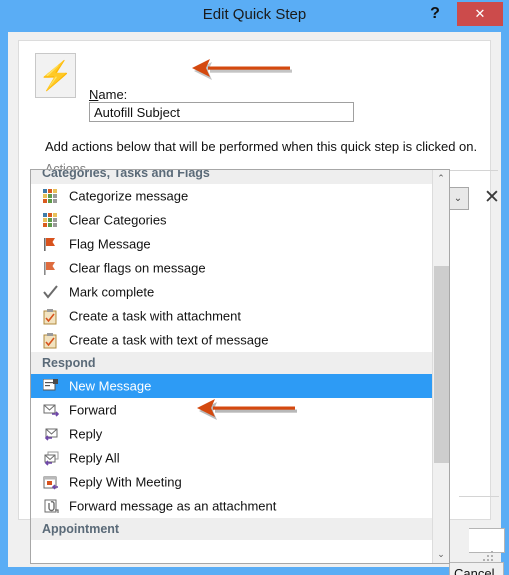  What do you see at coordinates (155, 316) in the screenshot?
I see `dropdown-item-label: Create a task with attachment` at bounding box center [155, 316].